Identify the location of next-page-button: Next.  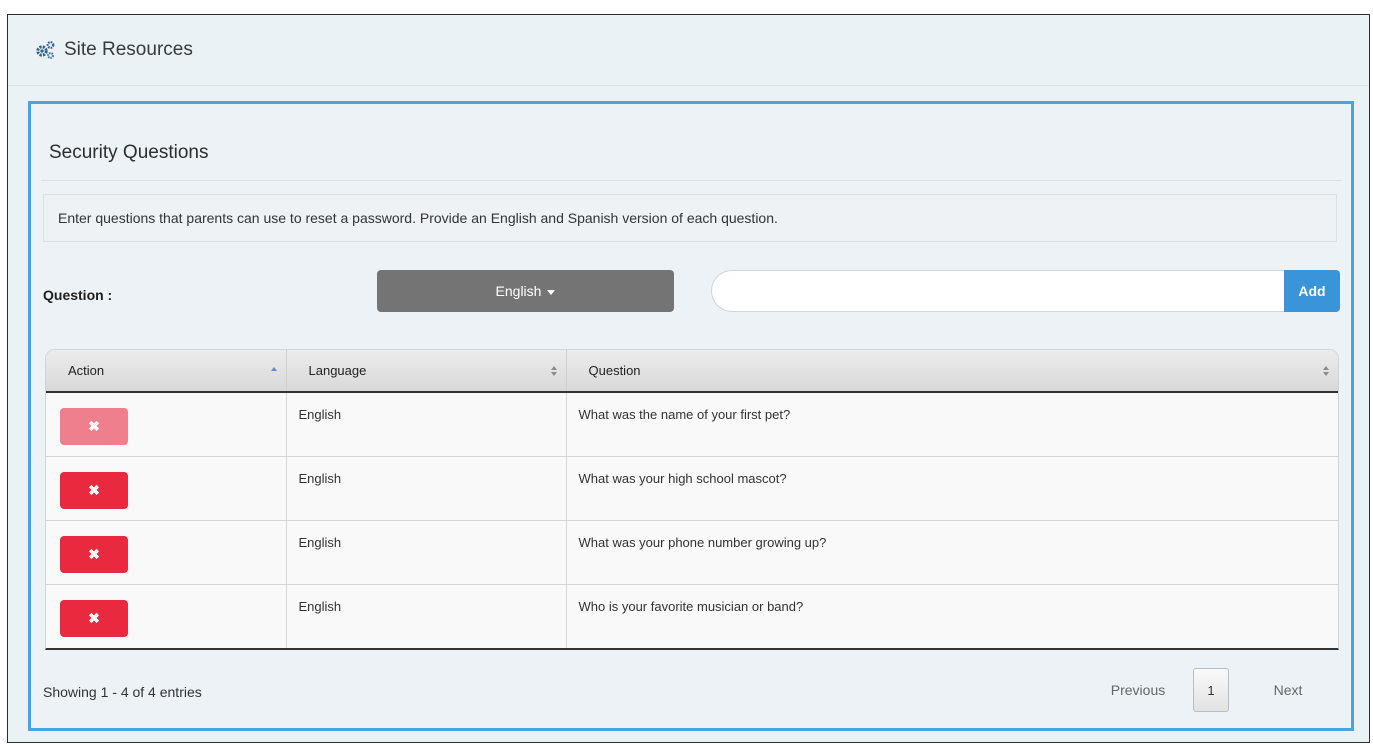
(1288, 690).